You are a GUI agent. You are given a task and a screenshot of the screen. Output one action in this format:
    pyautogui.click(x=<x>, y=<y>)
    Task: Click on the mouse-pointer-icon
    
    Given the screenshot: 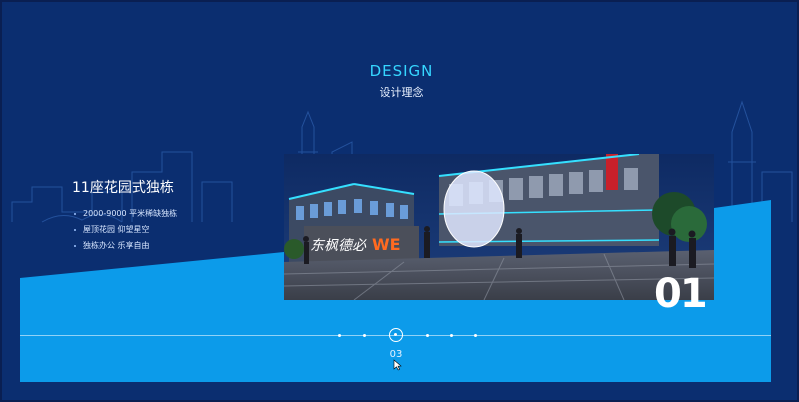 What is the action you would take?
    pyautogui.click(x=397, y=365)
    